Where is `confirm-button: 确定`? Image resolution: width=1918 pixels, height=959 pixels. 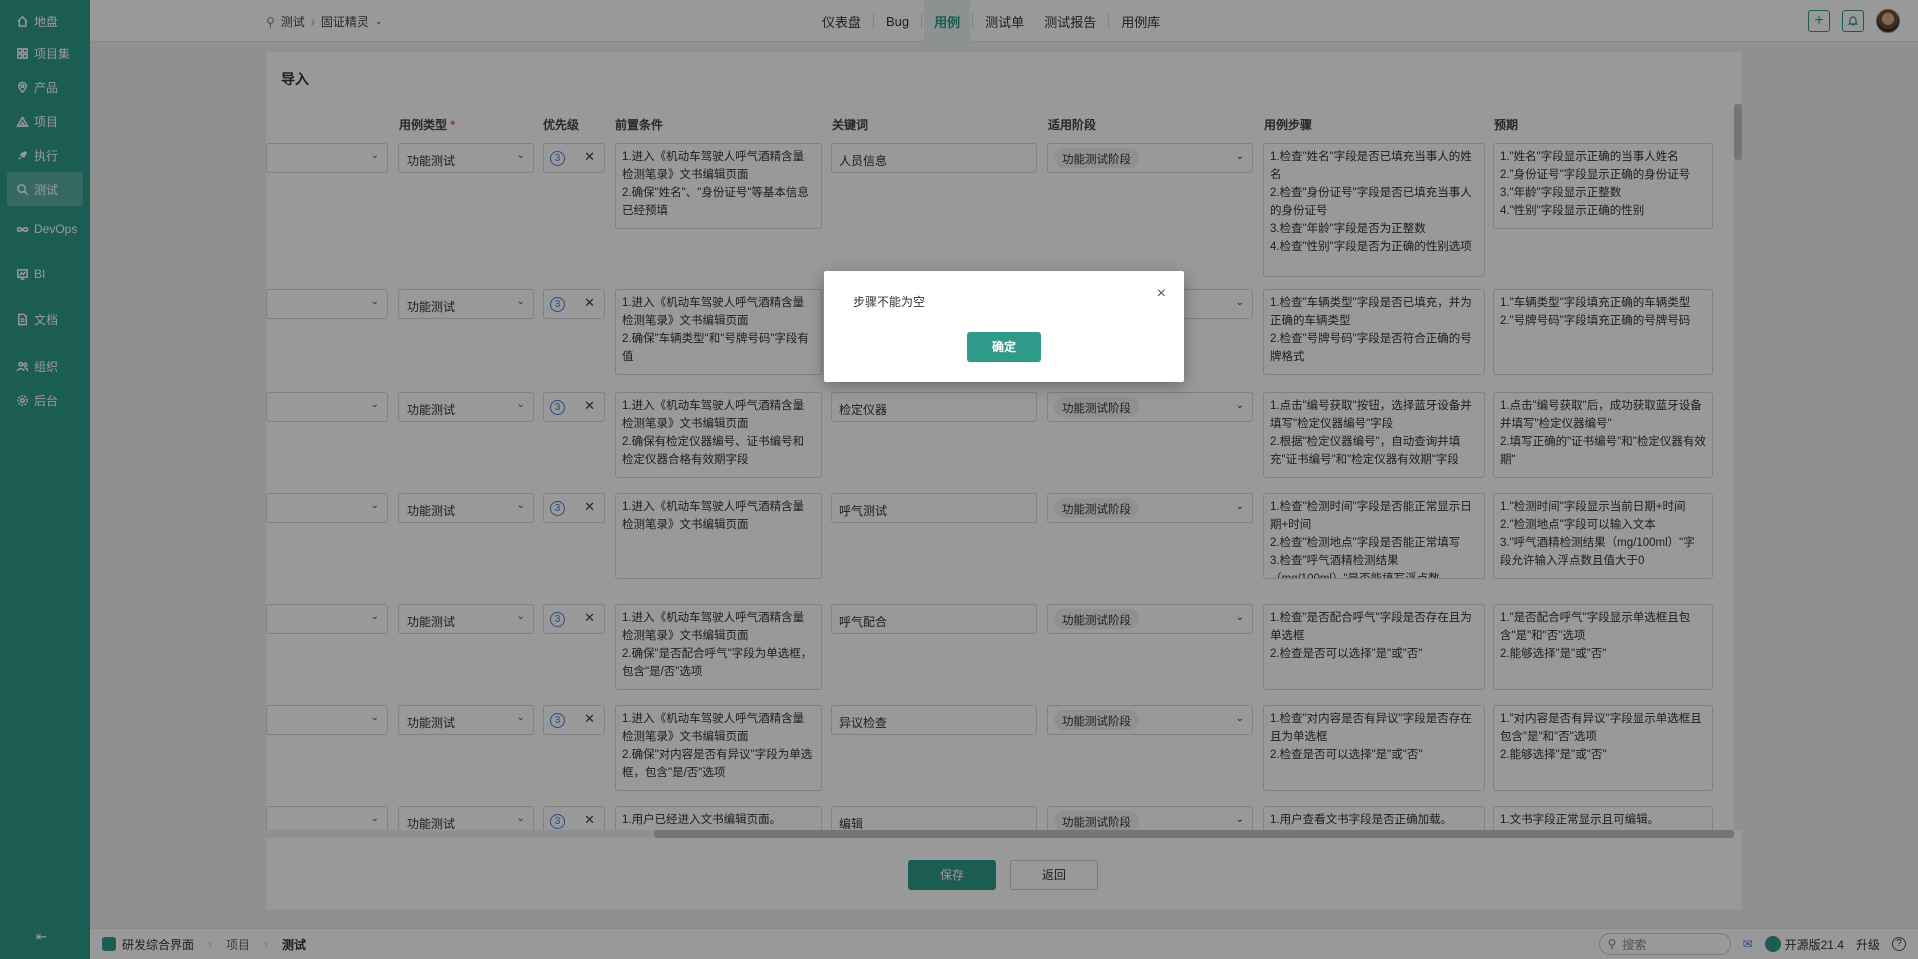
confirm-button: 确定 is located at coordinates (1004, 347).